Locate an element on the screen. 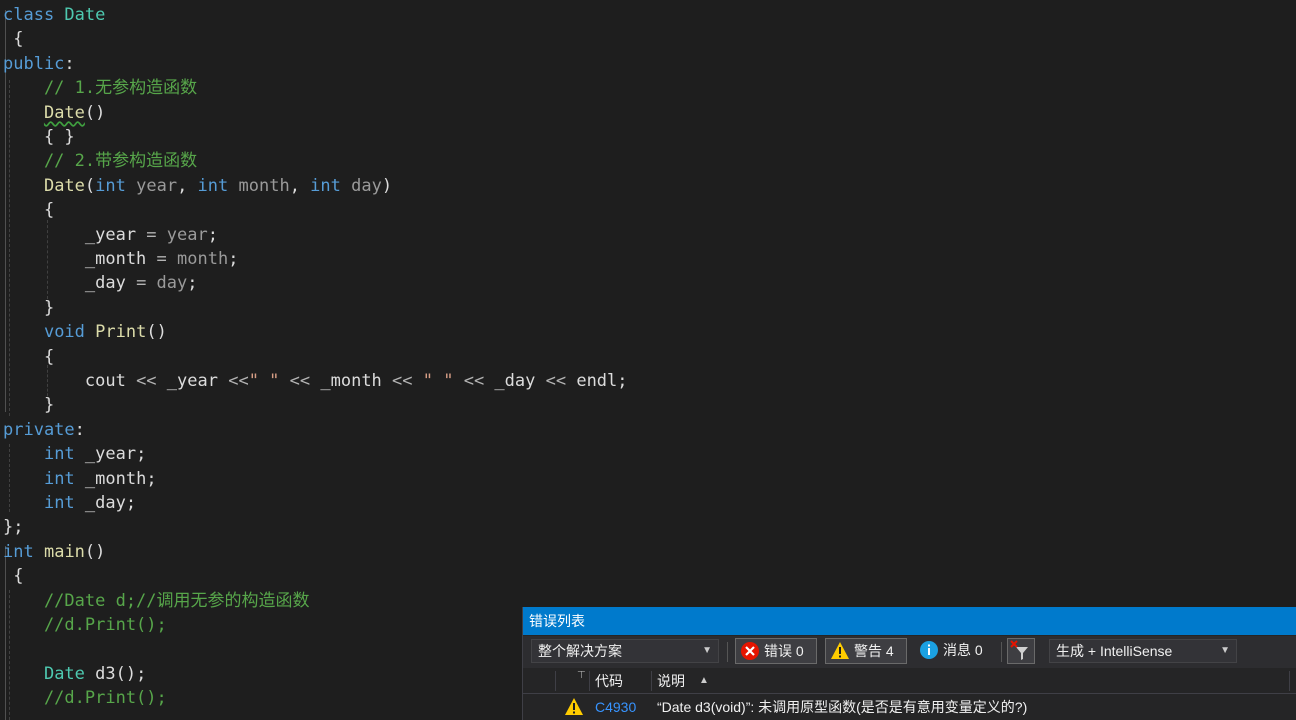 This screenshot has width=1296, height=720. code-line: public: is located at coordinates (39, 64).